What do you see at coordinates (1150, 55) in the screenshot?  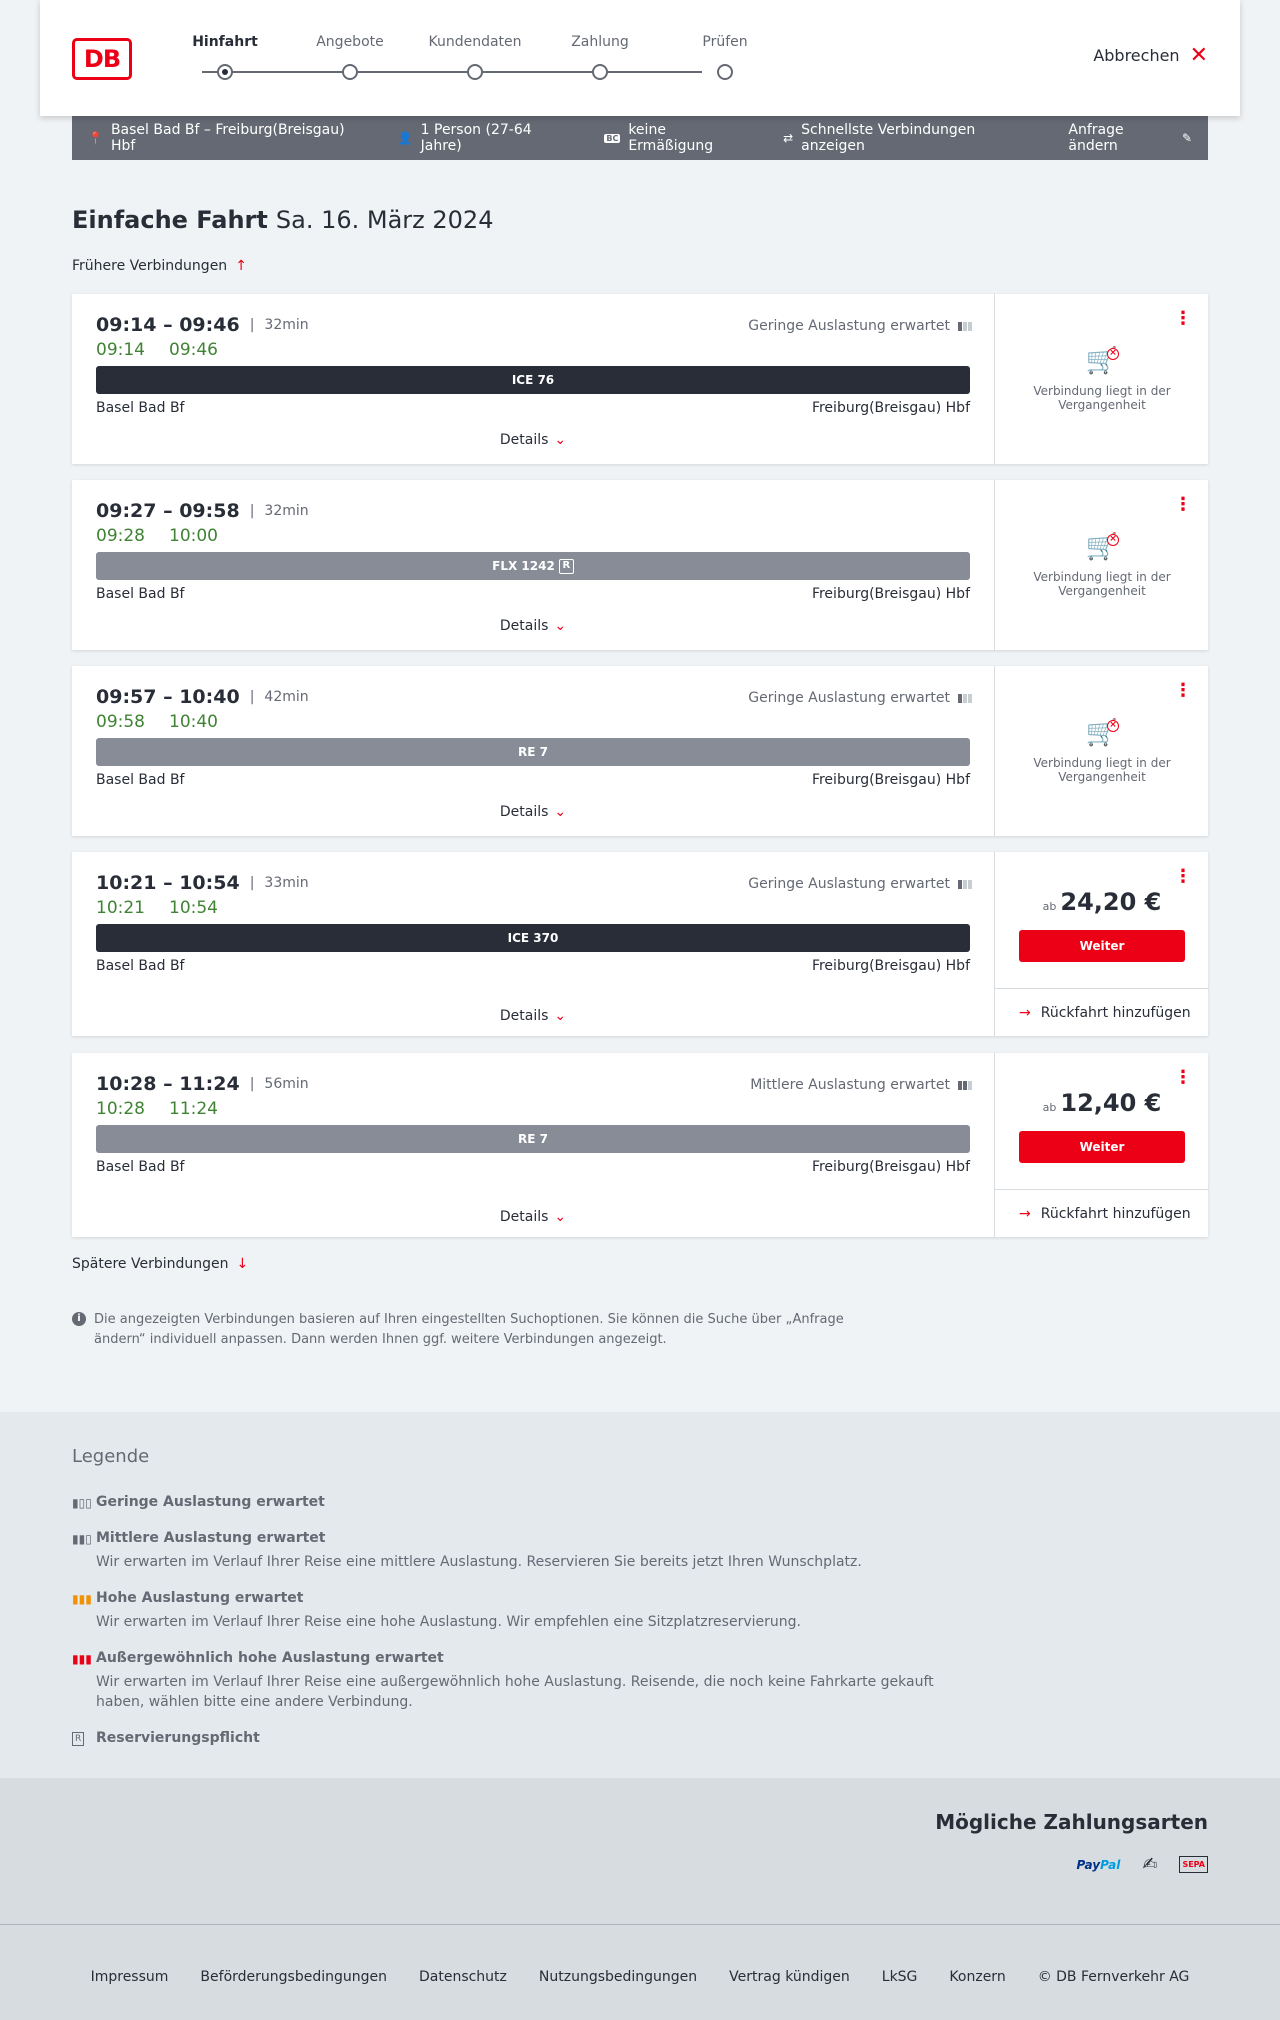 I see `cancel-button: Abbrechen ✕` at bounding box center [1150, 55].